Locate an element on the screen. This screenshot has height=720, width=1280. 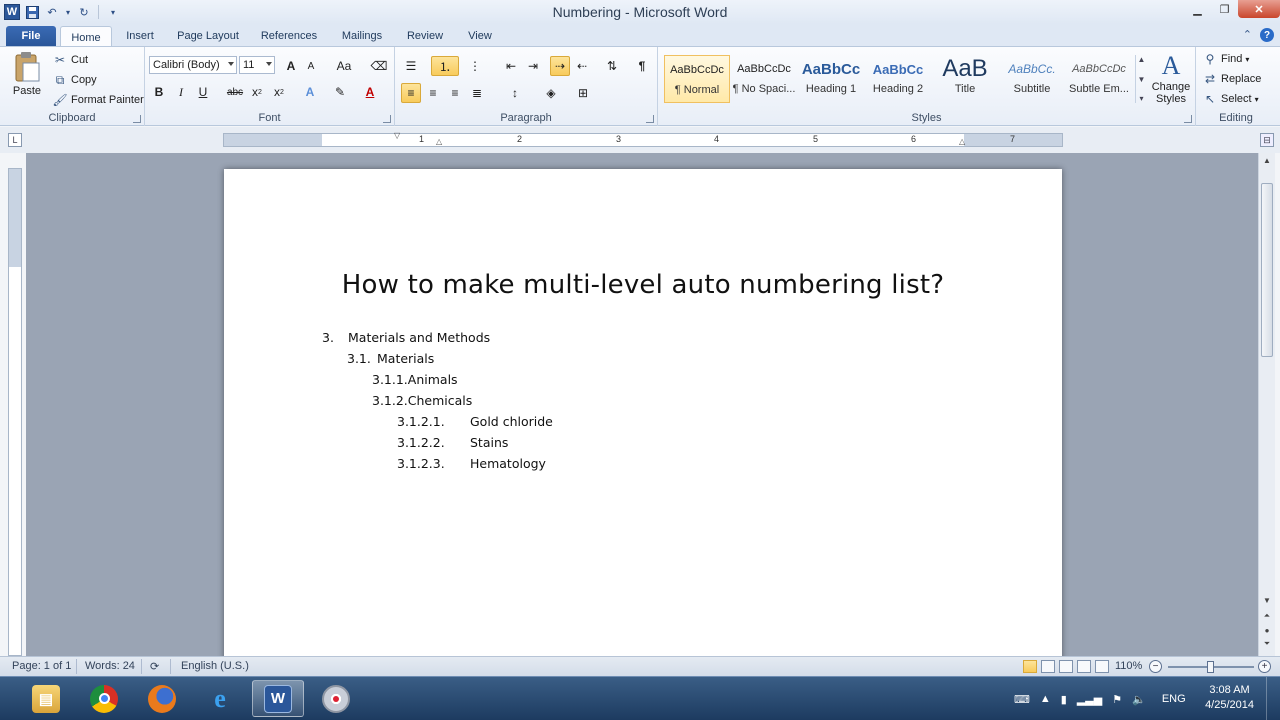
network-icon: ▂▃▅ is located at coordinates (1089, 699).